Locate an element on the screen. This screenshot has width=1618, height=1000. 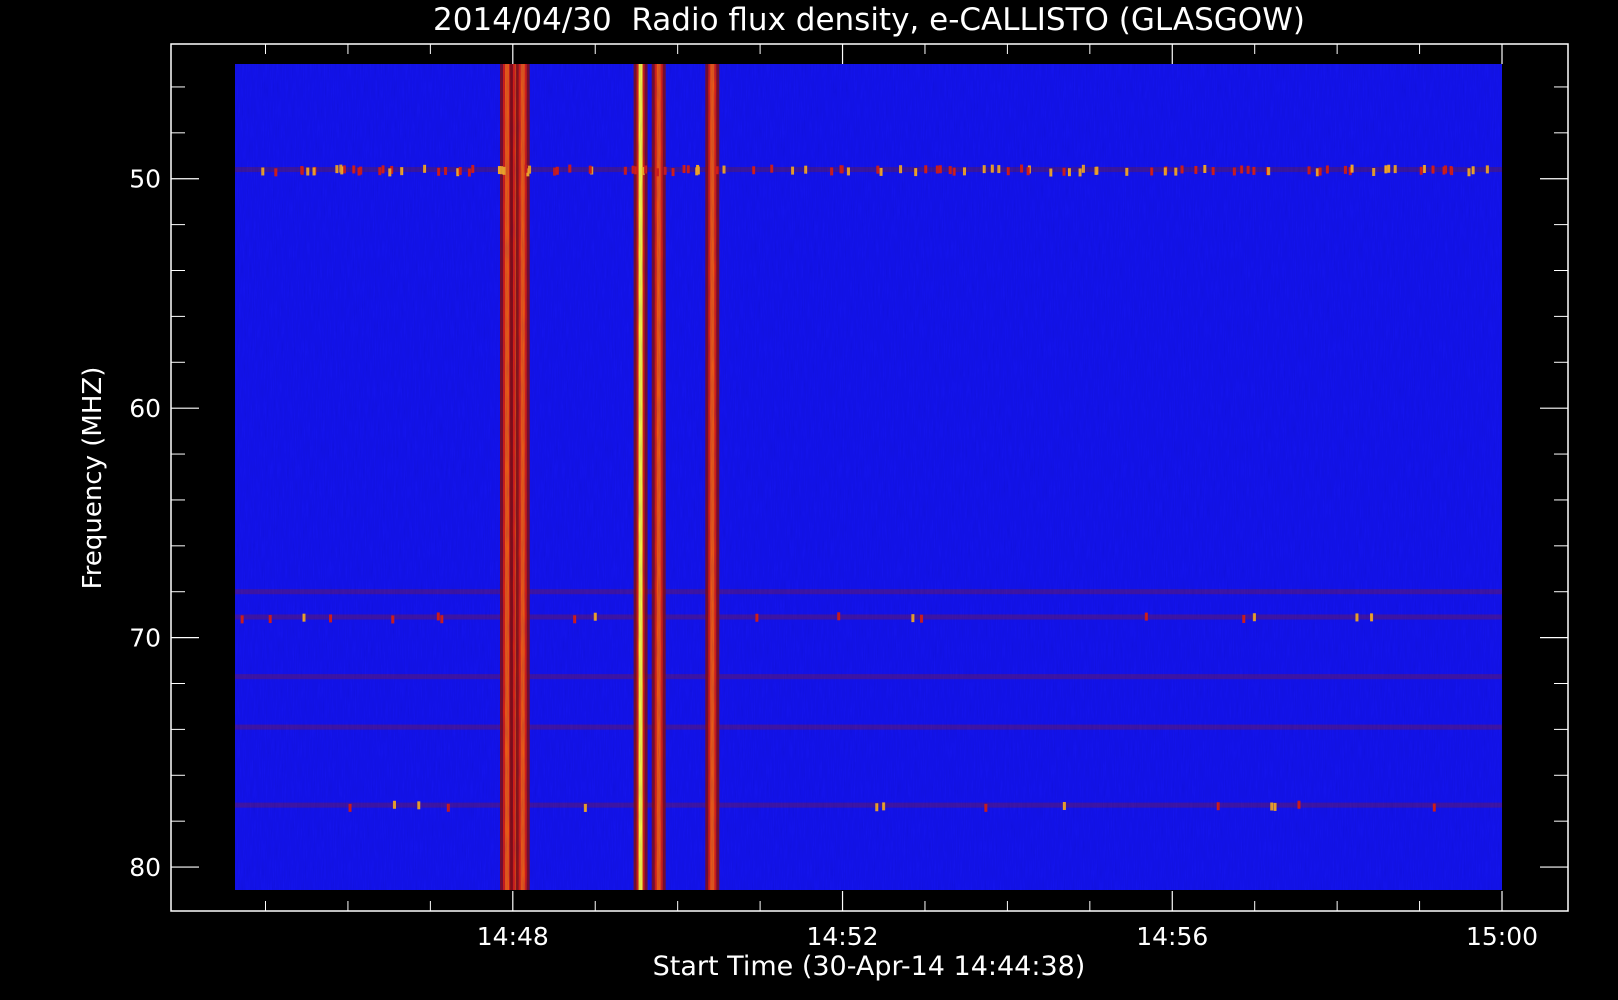
x-tick-label: 15:00 is located at coordinates (1502, 936).